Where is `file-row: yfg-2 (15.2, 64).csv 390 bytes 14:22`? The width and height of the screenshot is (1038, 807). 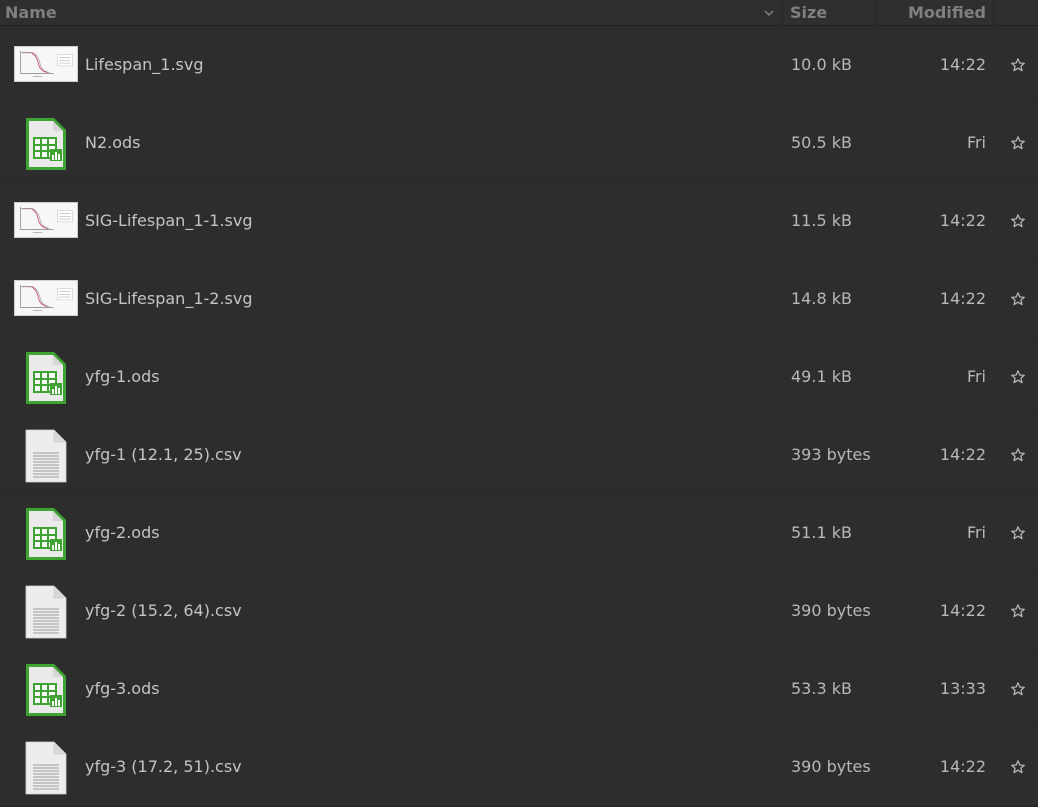
file-row: yfg-2 (15.2, 64).csv 390 bytes 14:22 is located at coordinates (519, 611).